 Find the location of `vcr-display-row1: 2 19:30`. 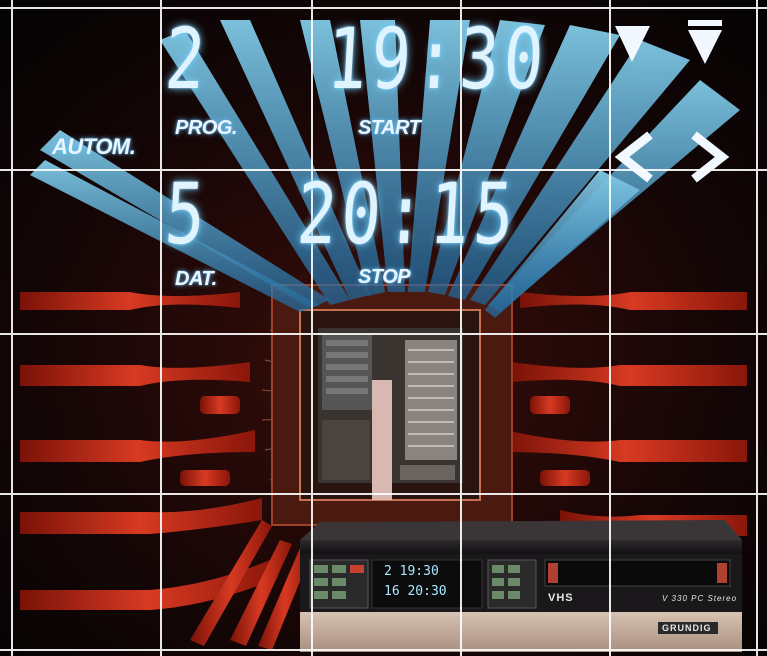

vcr-display-row1: 2 19:30 is located at coordinates (411, 571).